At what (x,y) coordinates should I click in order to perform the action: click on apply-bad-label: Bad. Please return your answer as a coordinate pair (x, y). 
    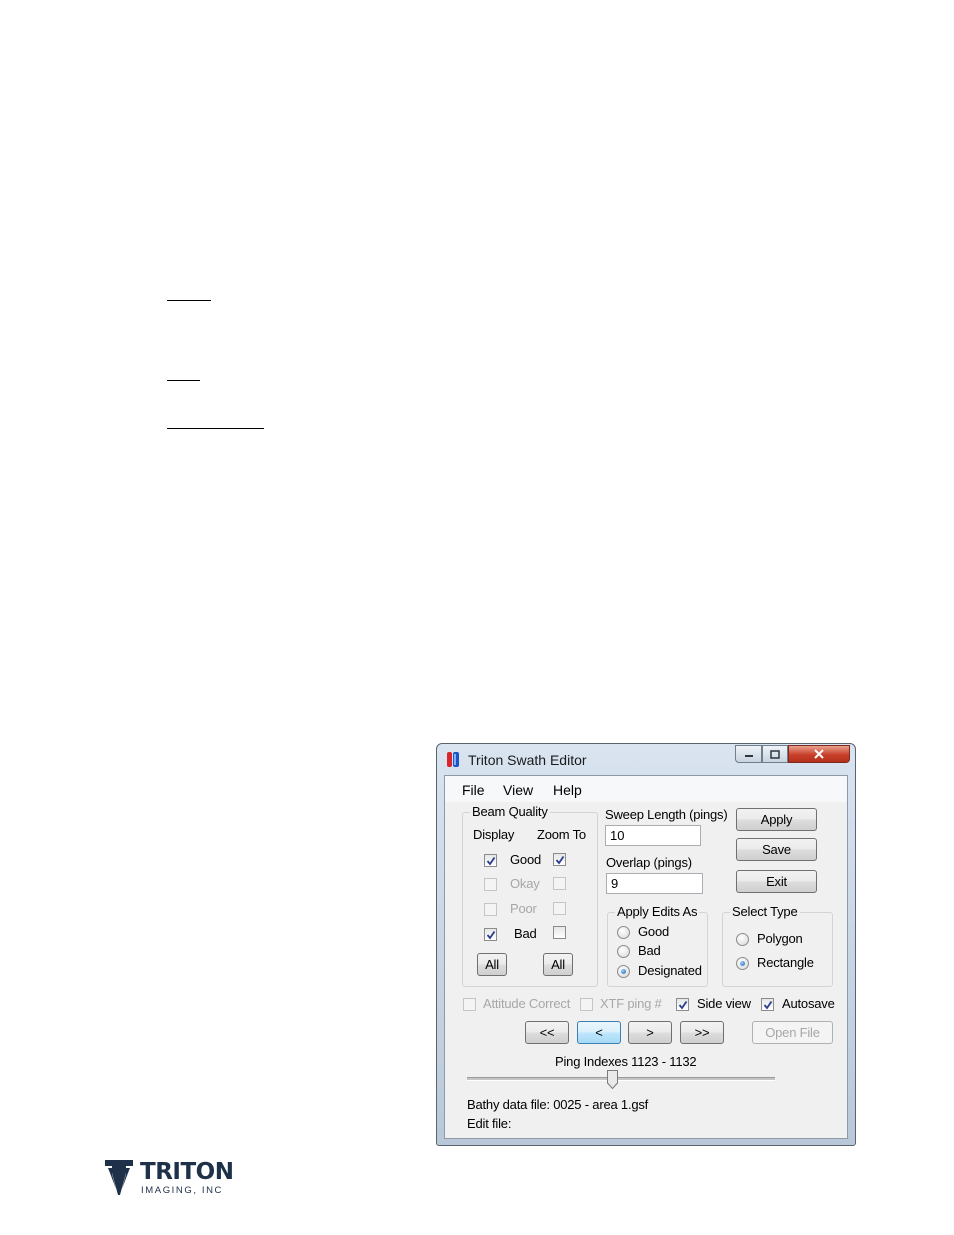
    Looking at the image, I should click on (649, 950).